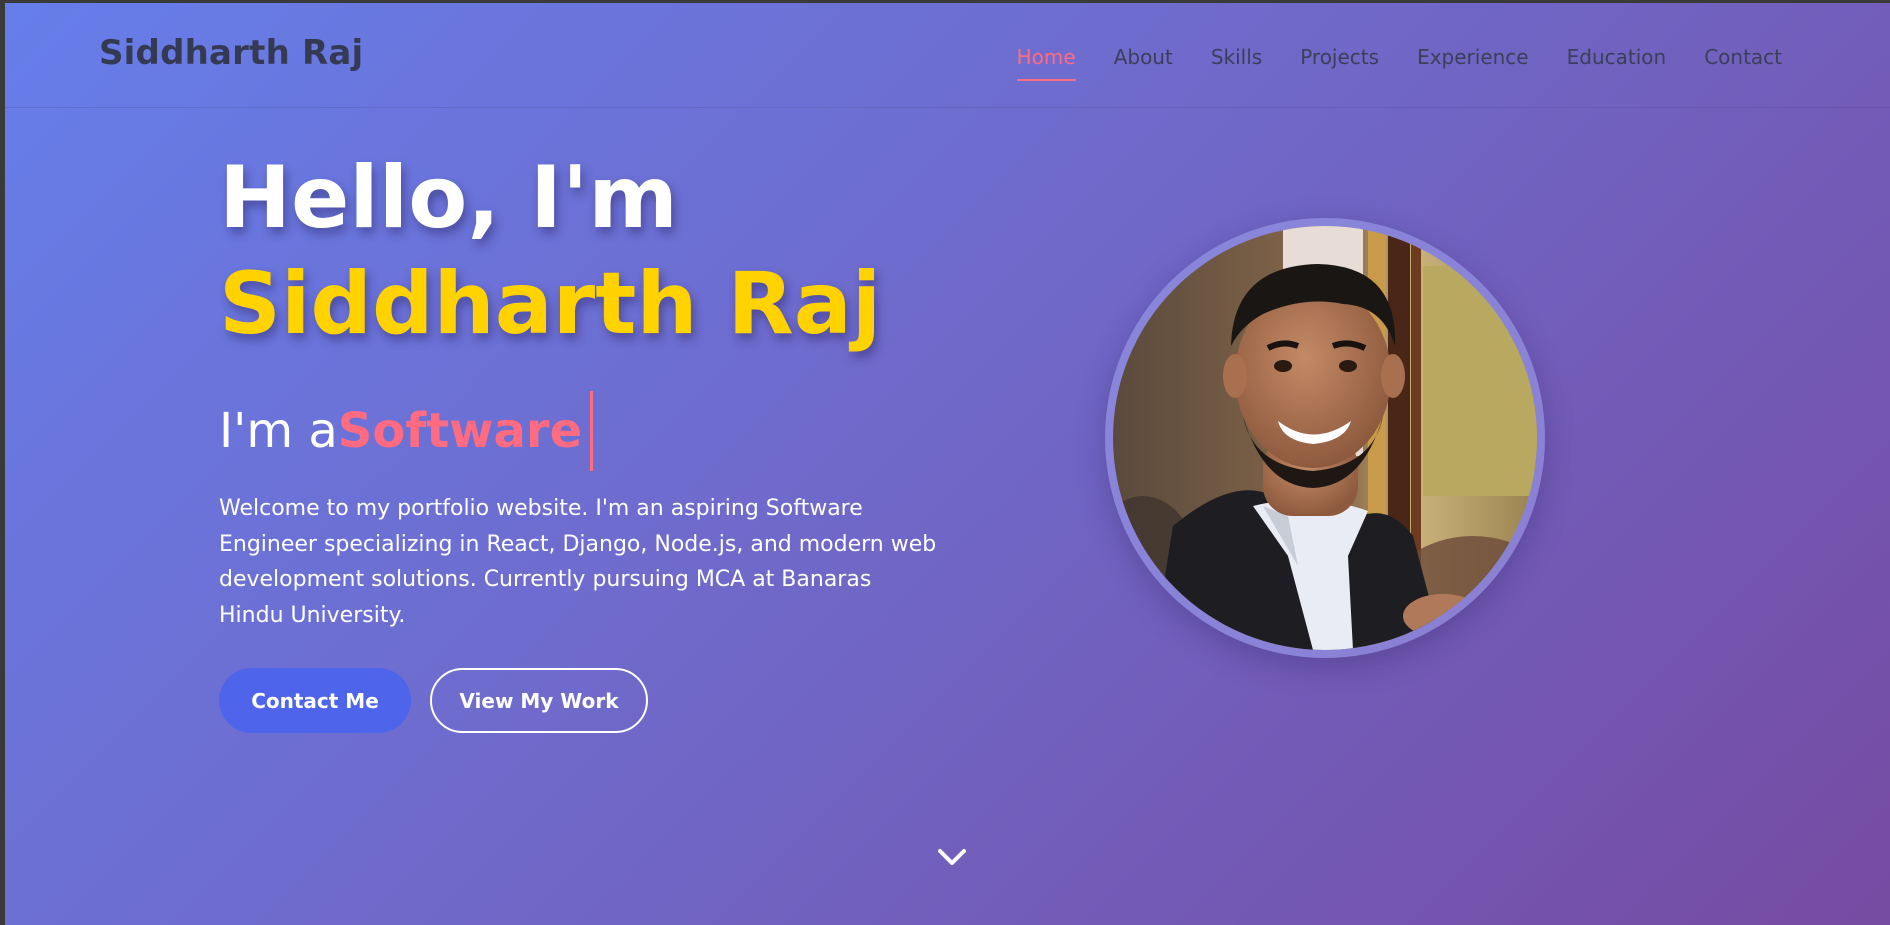 This screenshot has height=925, width=1890. What do you see at coordinates (592, 431) in the screenshot?
I see `typing-cursor` at bounding box center [592, 431].